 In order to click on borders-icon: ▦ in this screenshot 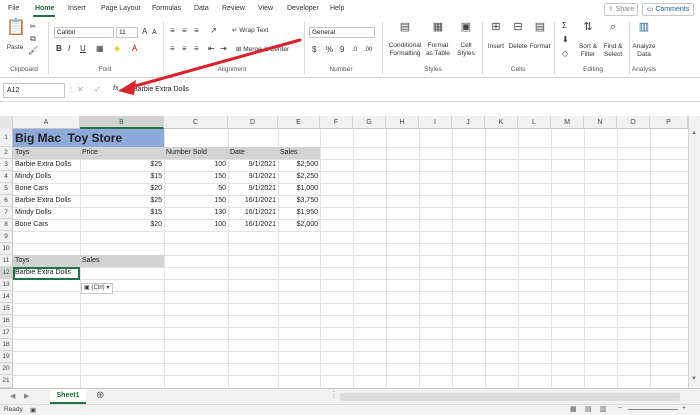, I will do `click(100, 49)`.